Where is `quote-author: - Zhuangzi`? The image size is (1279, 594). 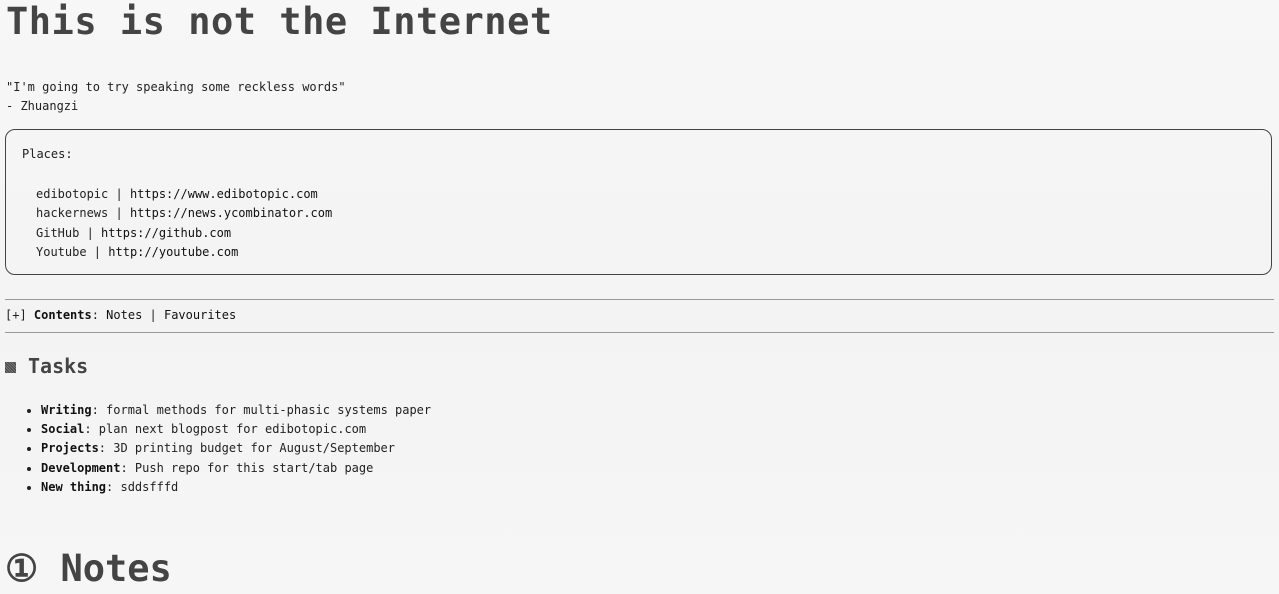
quote-author: - Zhuangzi is located at coordinates (42, 106).